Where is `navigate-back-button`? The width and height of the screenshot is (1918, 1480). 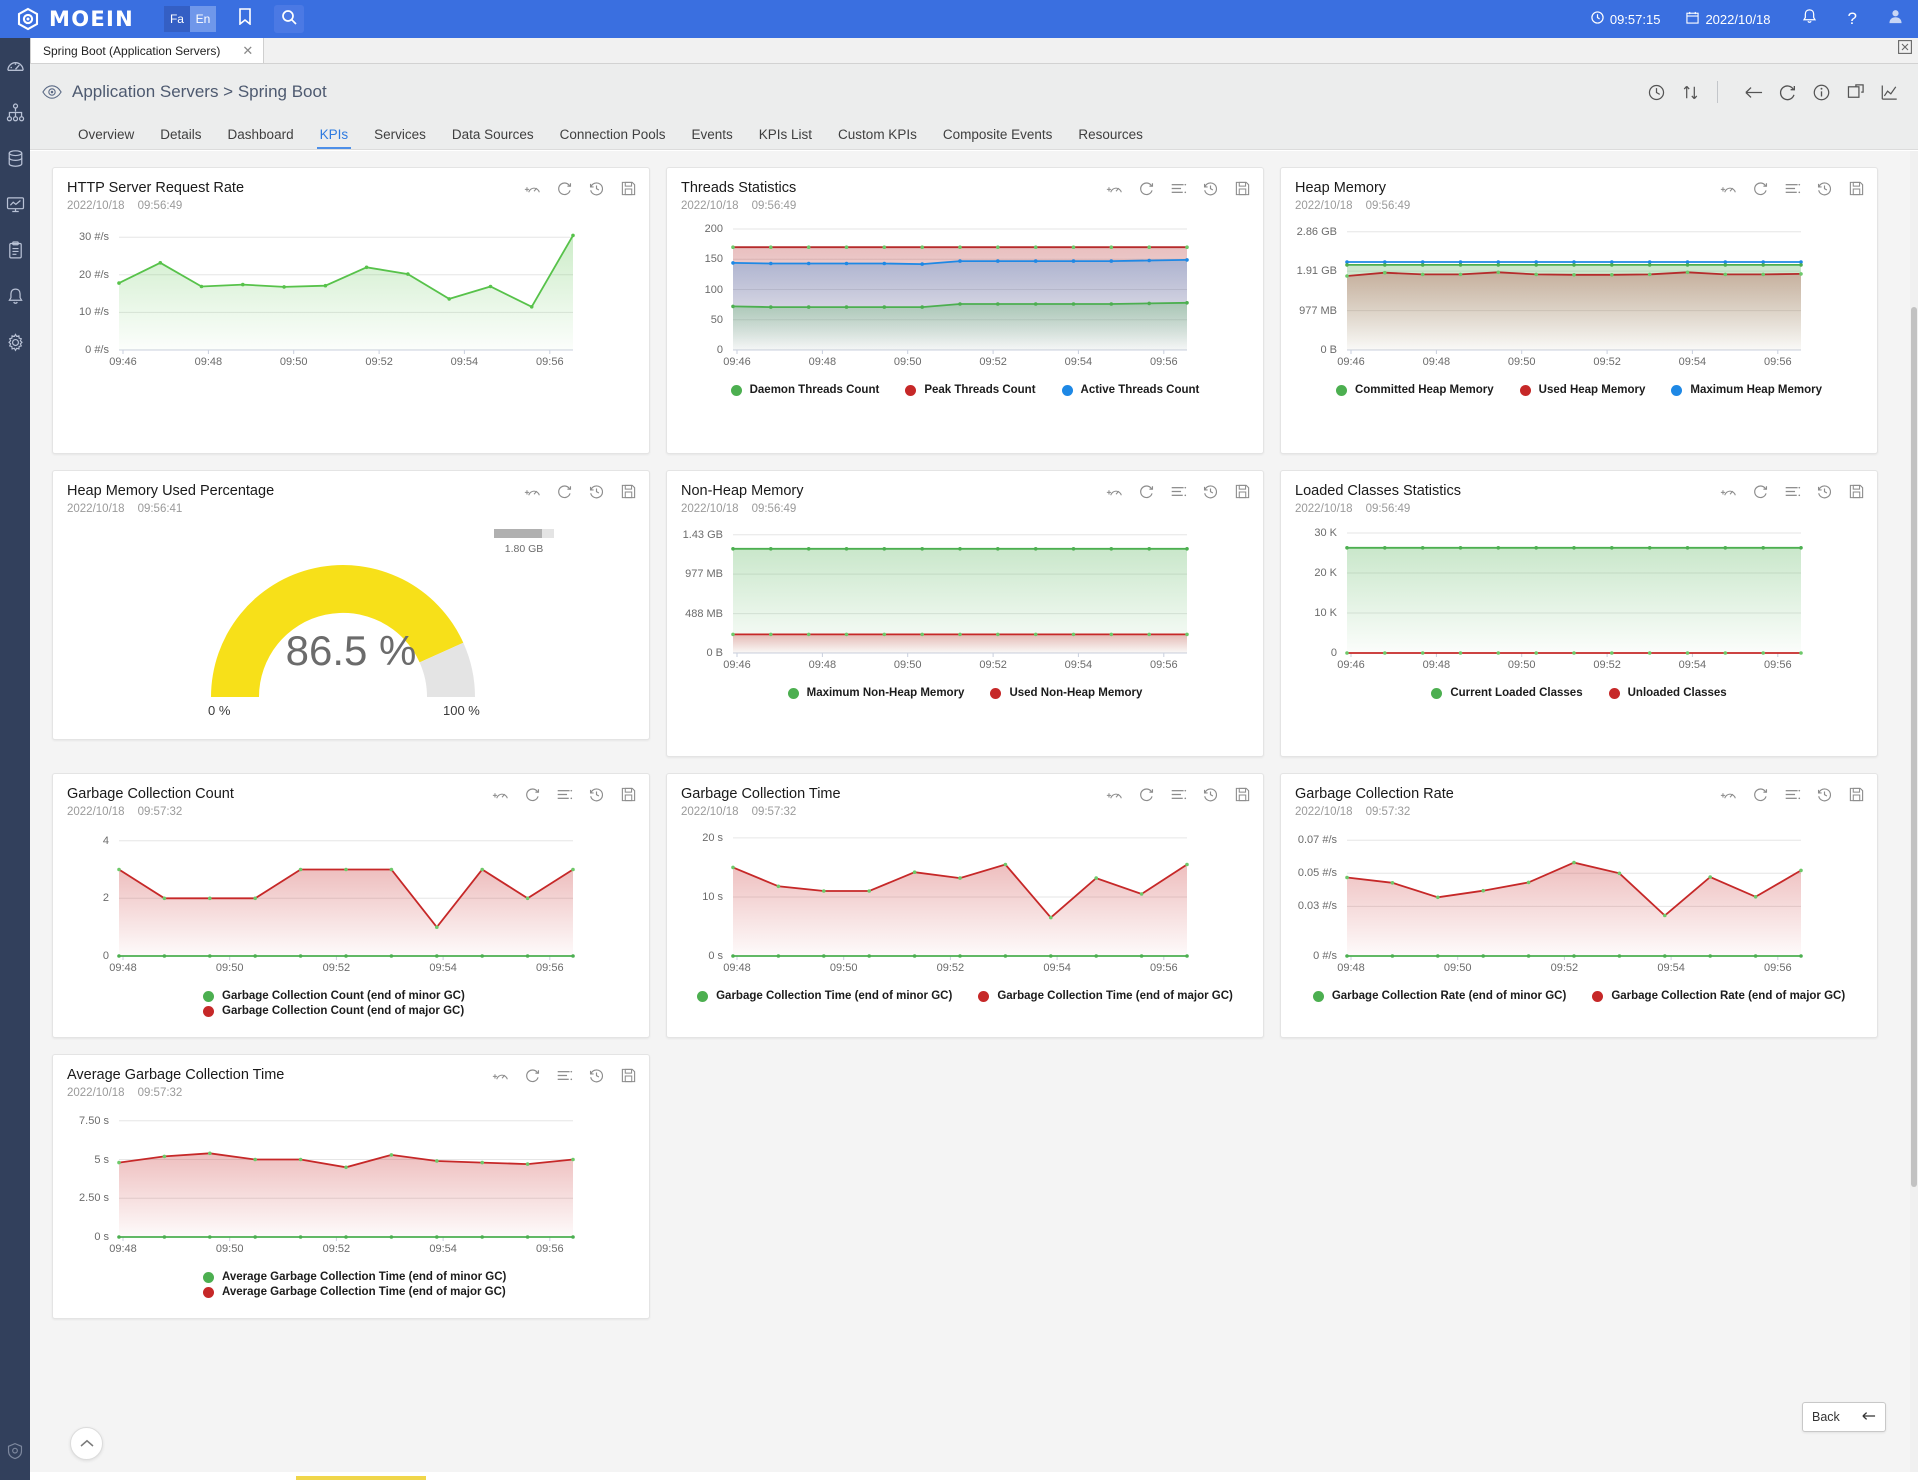
navigate-back-button is located at coordinates (1753, 92).